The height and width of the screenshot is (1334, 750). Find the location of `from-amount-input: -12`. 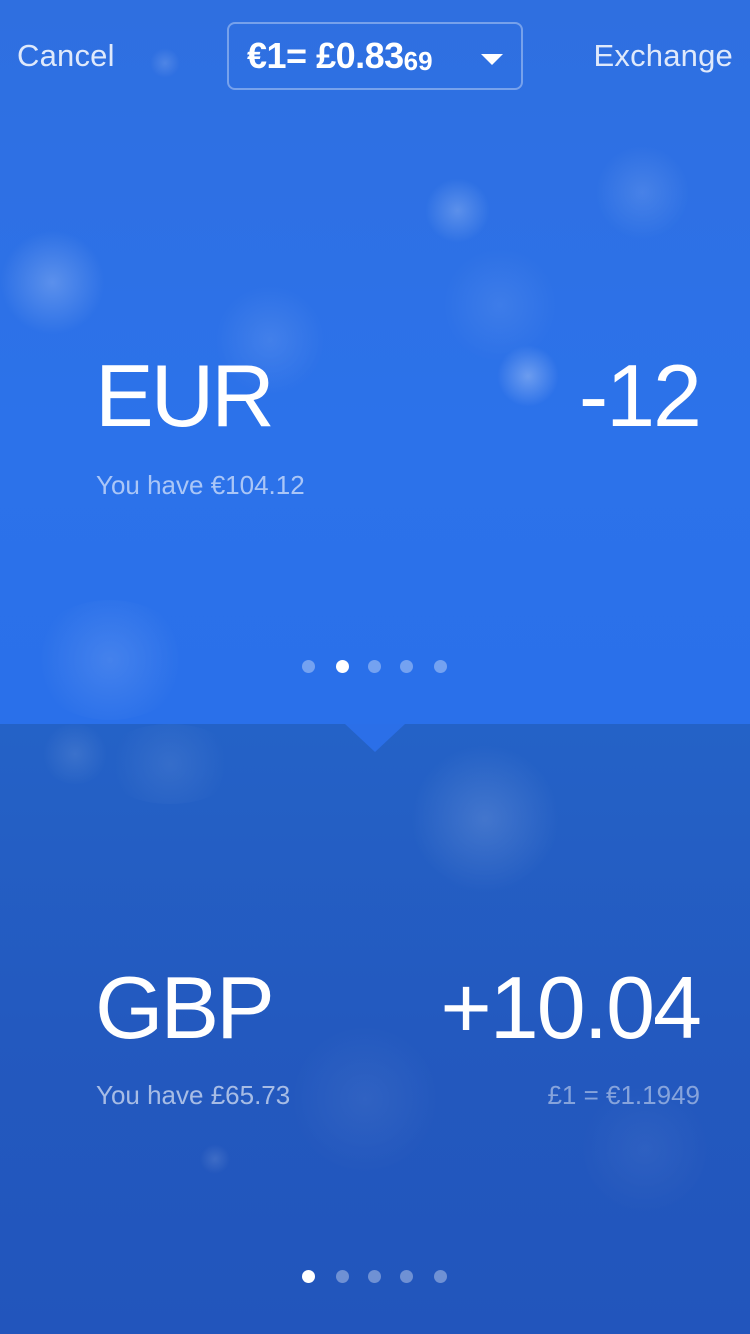

from-amount-input: -12 is located at coordinates (640, 396).